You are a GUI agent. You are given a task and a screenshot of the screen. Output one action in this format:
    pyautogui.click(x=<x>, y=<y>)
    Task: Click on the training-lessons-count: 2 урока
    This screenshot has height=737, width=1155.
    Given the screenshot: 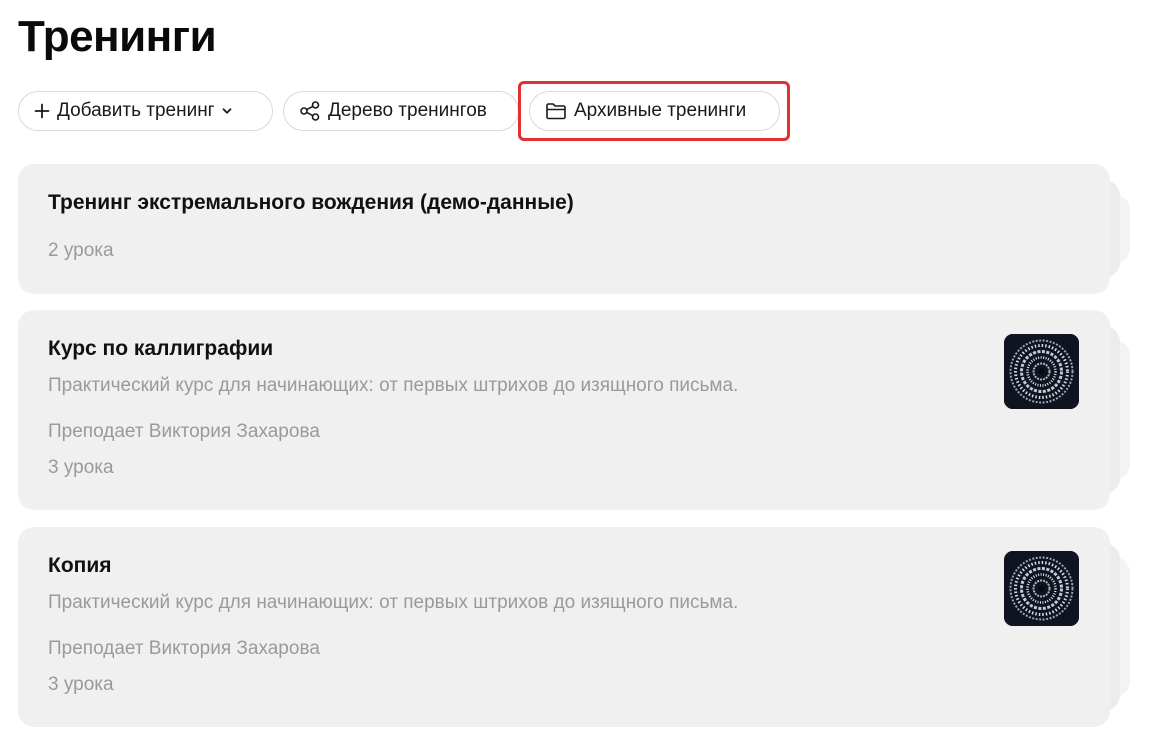 What is the action you would take?
    pyautogui.click(x=81, y=250)
    